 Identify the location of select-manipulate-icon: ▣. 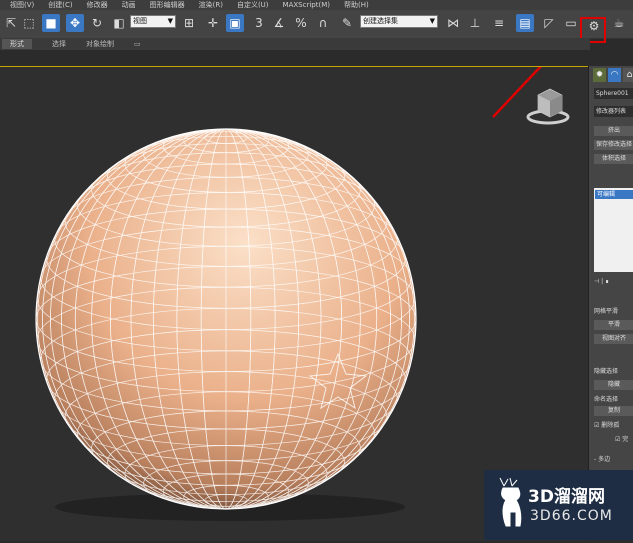
(235, 23).